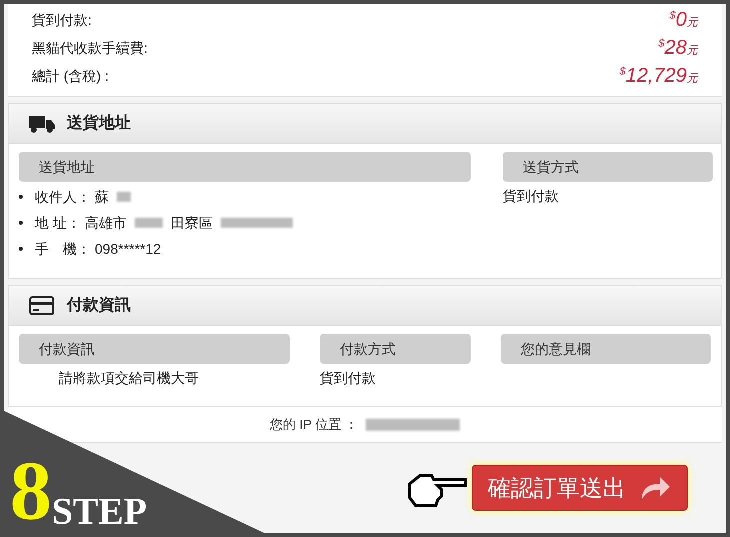 This screenshot has width=730, height=537. I want to click on total-value: $0元, so click(684, 20).